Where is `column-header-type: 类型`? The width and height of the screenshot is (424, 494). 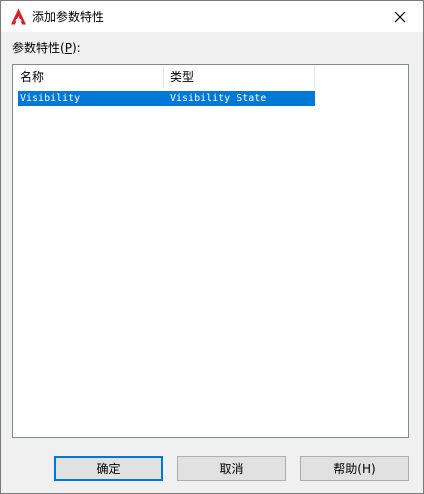
column-header-type: 类型 is located at coordinates (239, 77).